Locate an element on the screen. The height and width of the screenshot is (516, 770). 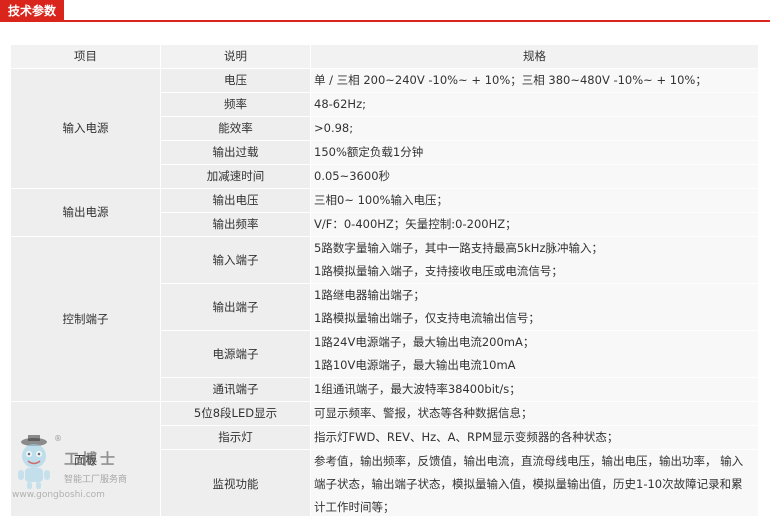
spec-cell: 指示灯FWD、REV、Hz、A、RPM显示变频器的各种状态； is located at coordinates (534, 437).